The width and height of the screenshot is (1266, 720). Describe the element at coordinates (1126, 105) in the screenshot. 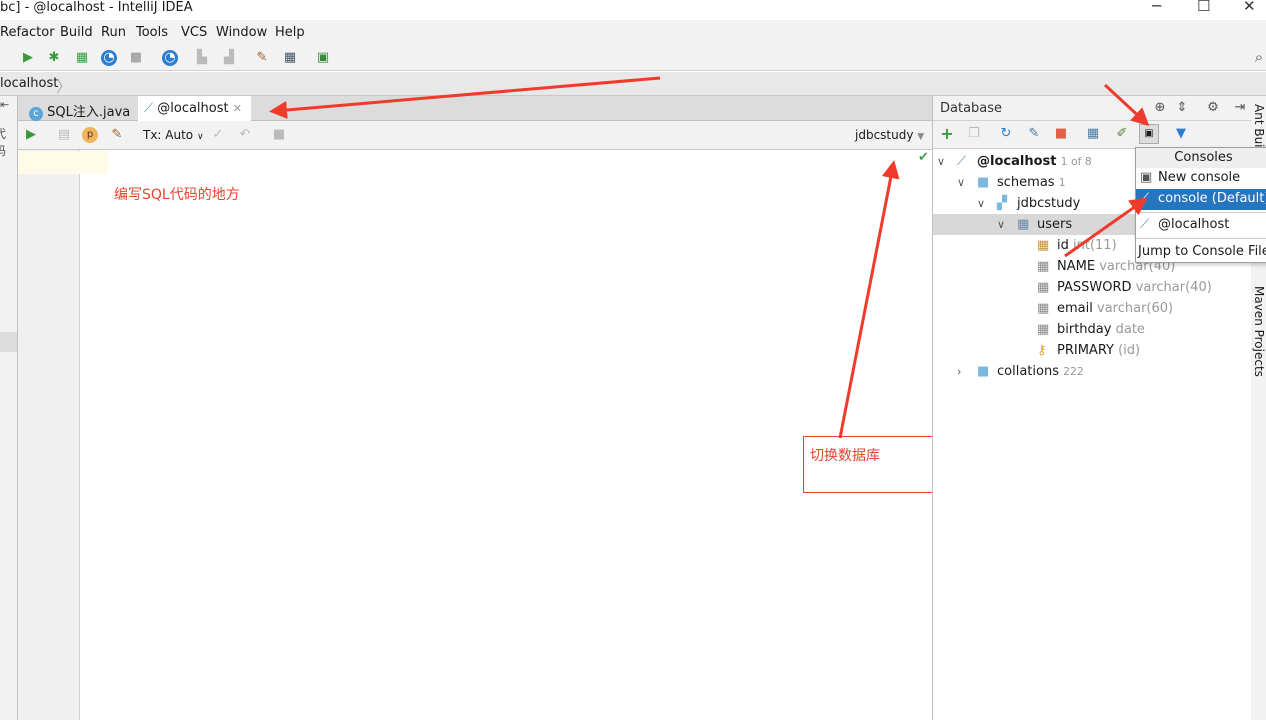

I see `arrow-to-console-button` at that location.